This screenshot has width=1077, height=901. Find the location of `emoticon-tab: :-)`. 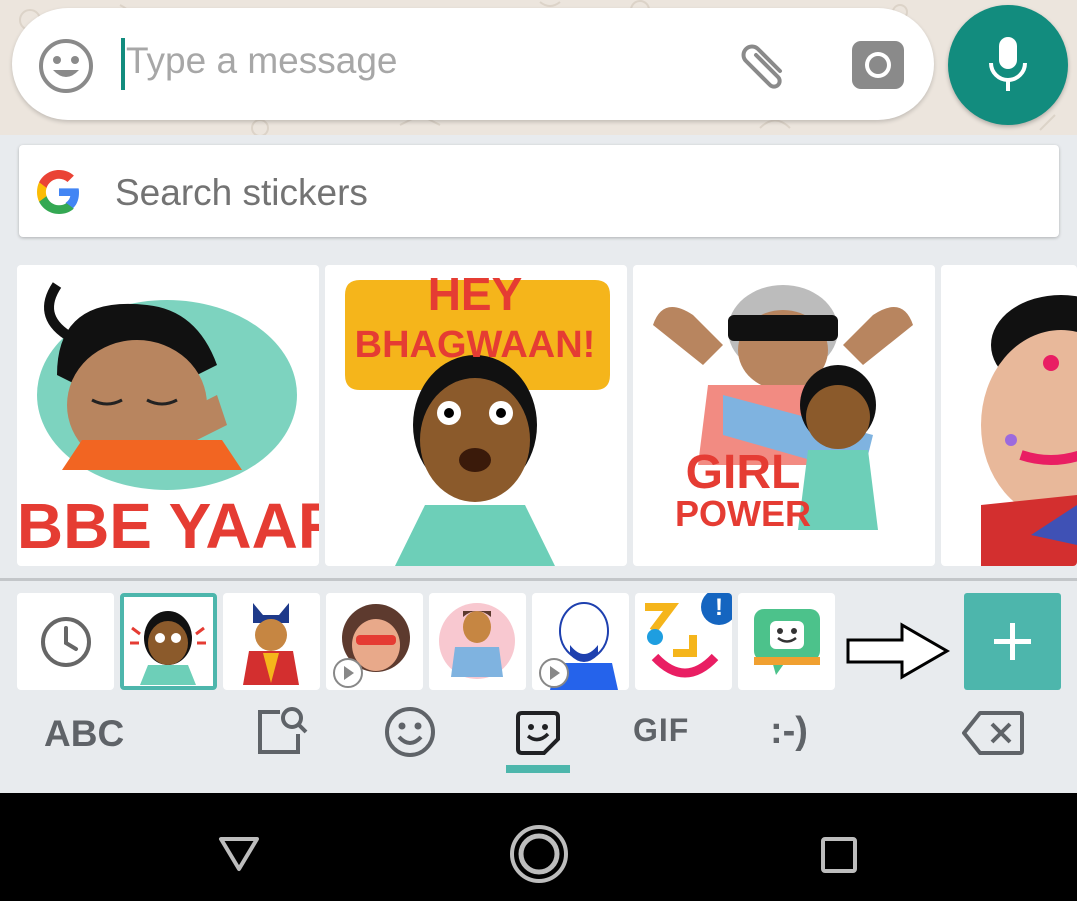

emoticon-tab: :-) is located at coordinates (789, 731).